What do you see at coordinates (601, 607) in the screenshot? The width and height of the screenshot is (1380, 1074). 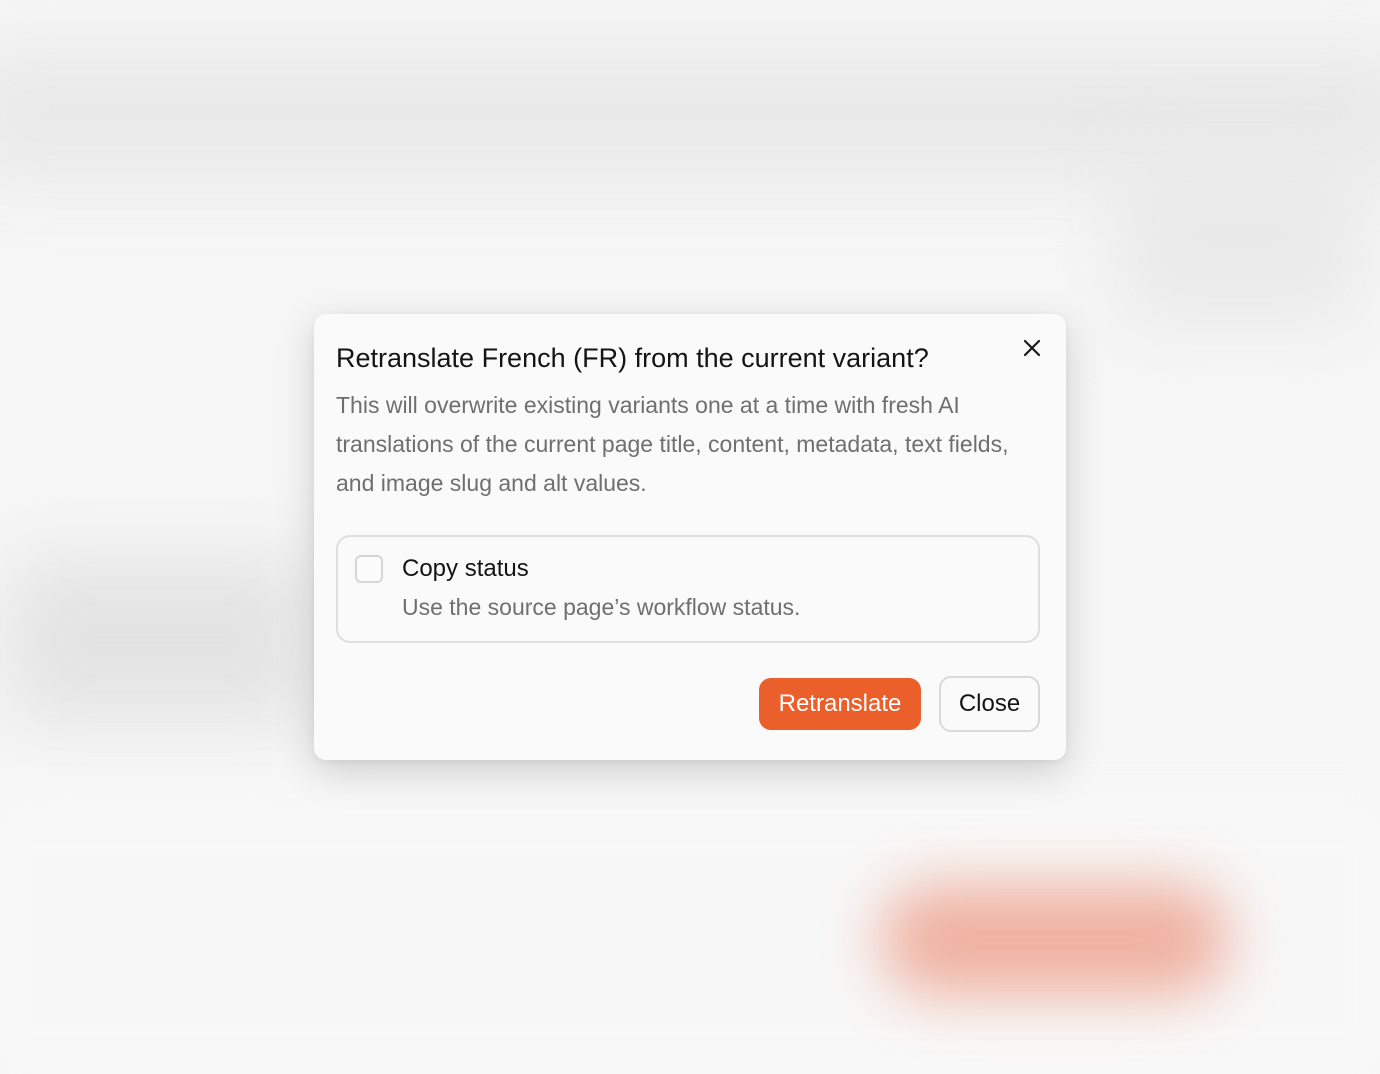 I see `copy-status-help: Use the source page’s workflow status.` at bounding box center [601, 607].